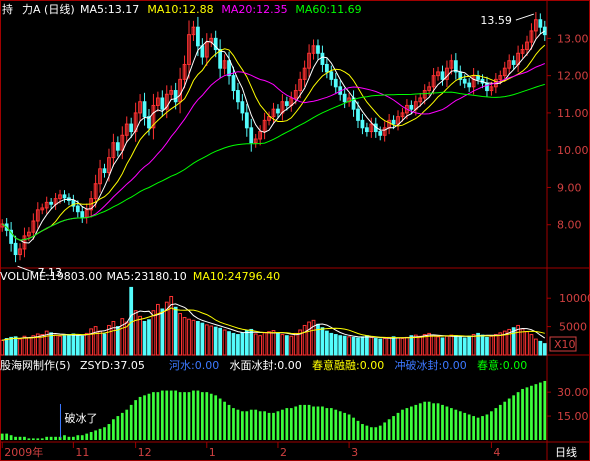  Describe the element at coordinates (109, 9) in the screenshot. I see `legend-ma5: MA5:13.17` at that location.